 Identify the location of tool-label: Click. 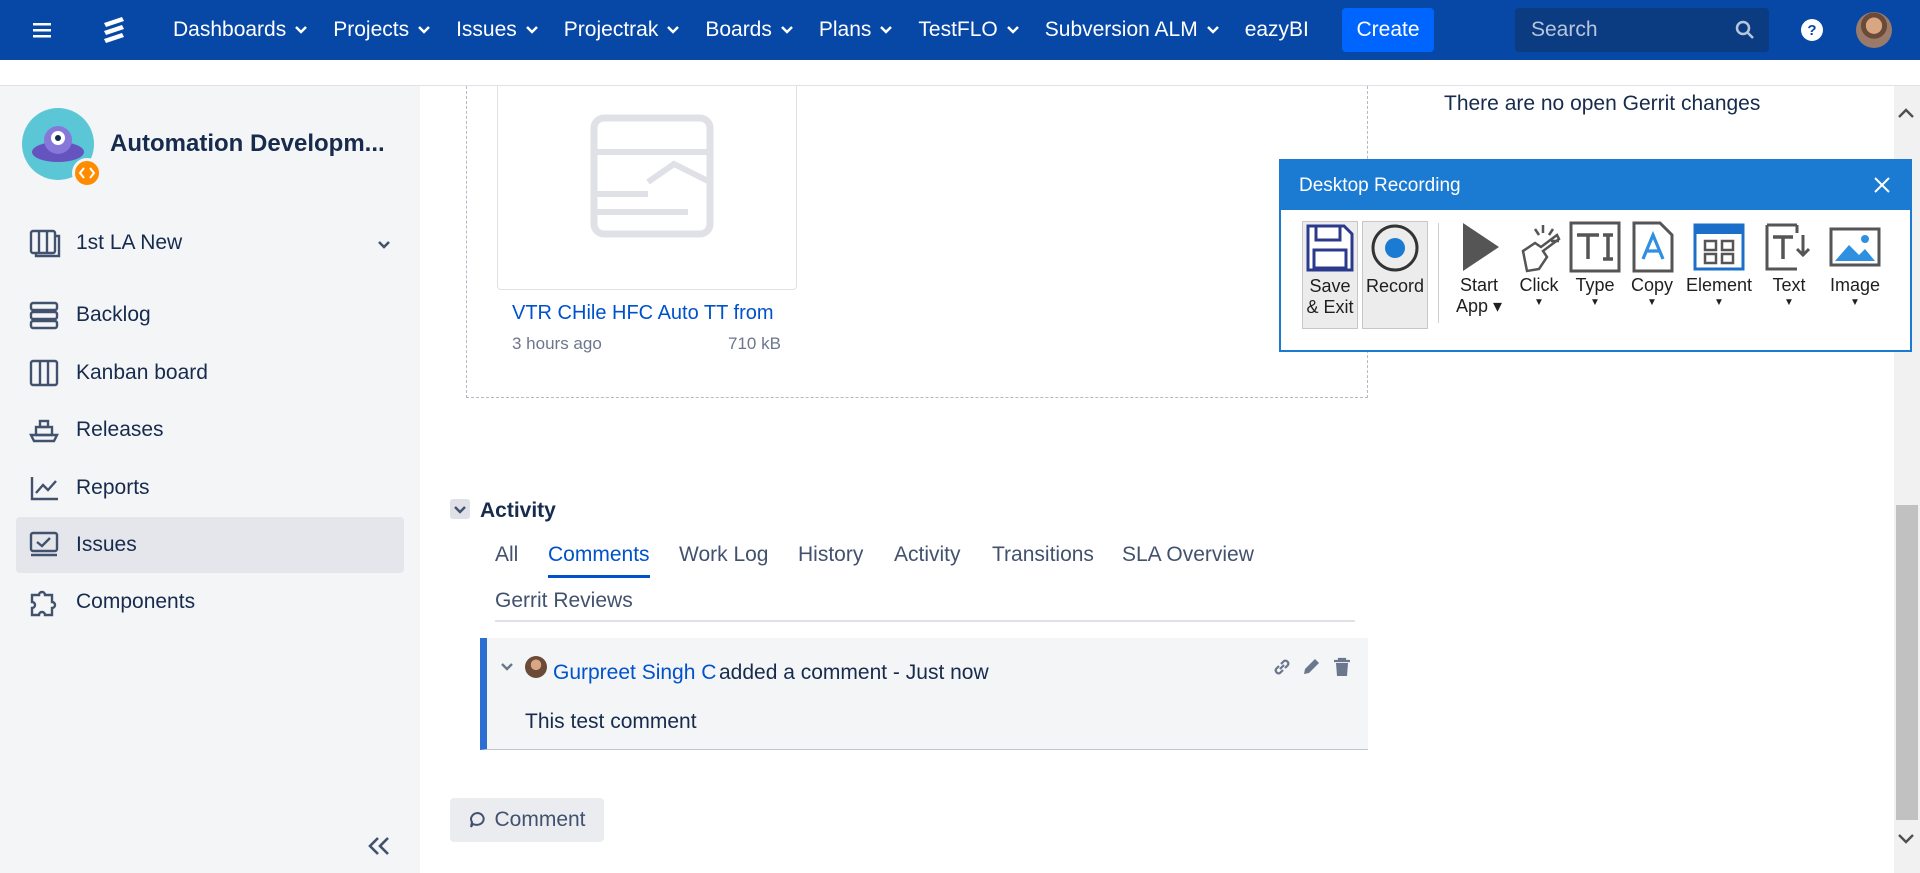
(1539, 285).